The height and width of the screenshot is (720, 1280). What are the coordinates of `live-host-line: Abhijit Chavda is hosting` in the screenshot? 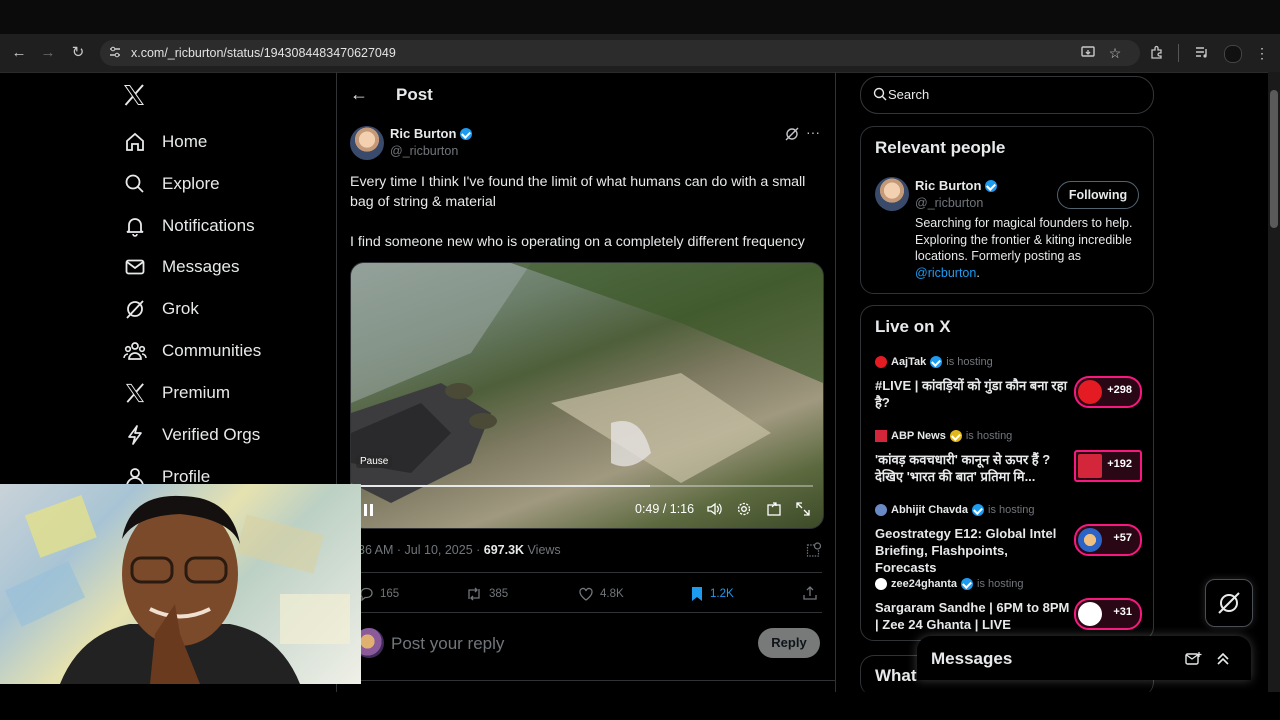 It's located at (955, 510).